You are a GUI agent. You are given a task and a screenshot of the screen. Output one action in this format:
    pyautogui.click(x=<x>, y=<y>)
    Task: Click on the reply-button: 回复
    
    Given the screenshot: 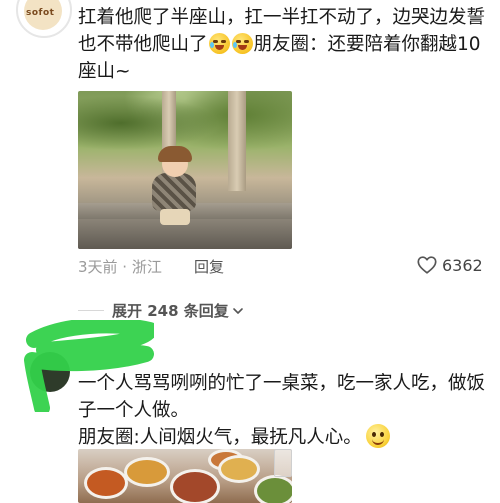 What is the action you would take?
    pyautogui.click(x=209, y=266)
    